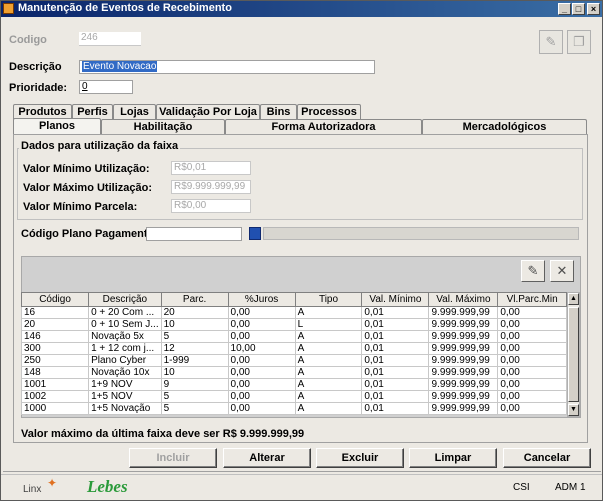 Image resolution: width=606 pixels, height=501 pixels. Describe the element at coordinates (42, 111) in the screenshot. I see `tab-produtos: Produtos` at that location.